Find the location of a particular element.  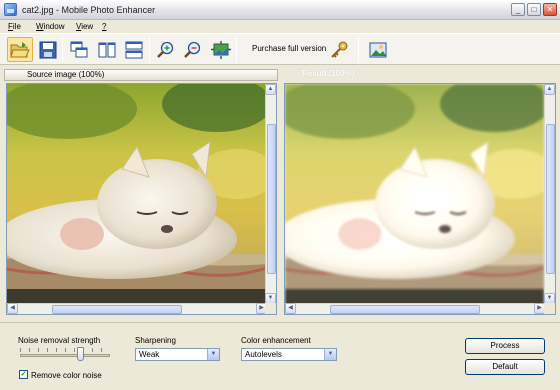

split-horizontal-icon is located at coordinates (134, 49).